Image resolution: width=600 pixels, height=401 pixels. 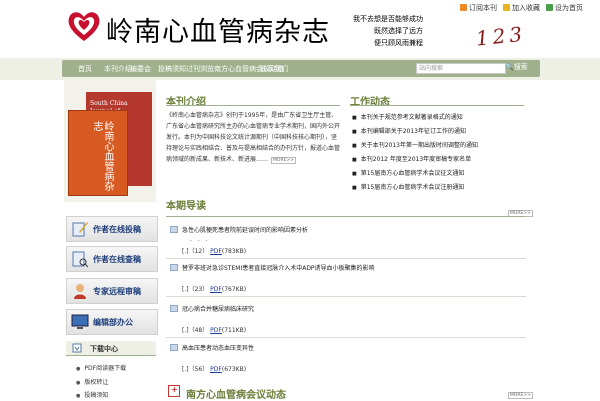 I want to click on news-item: 关于本刊2013年第一期出版时间调整的通知, so click(x=415, y=144).